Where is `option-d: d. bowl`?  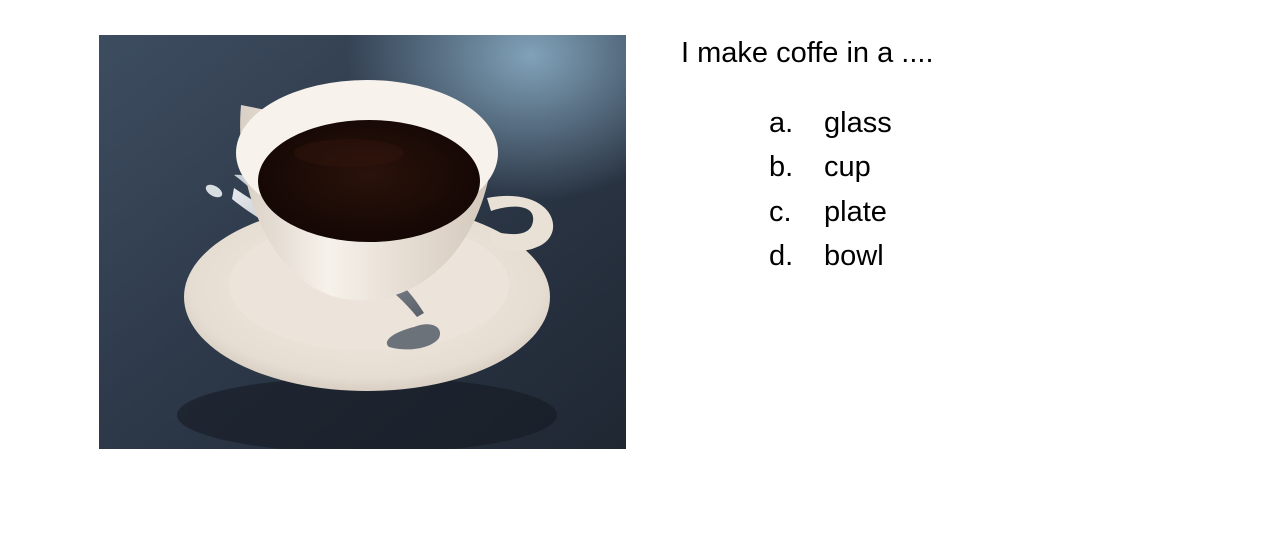
option-d: d. bowl is located at coordinates (830, 257).